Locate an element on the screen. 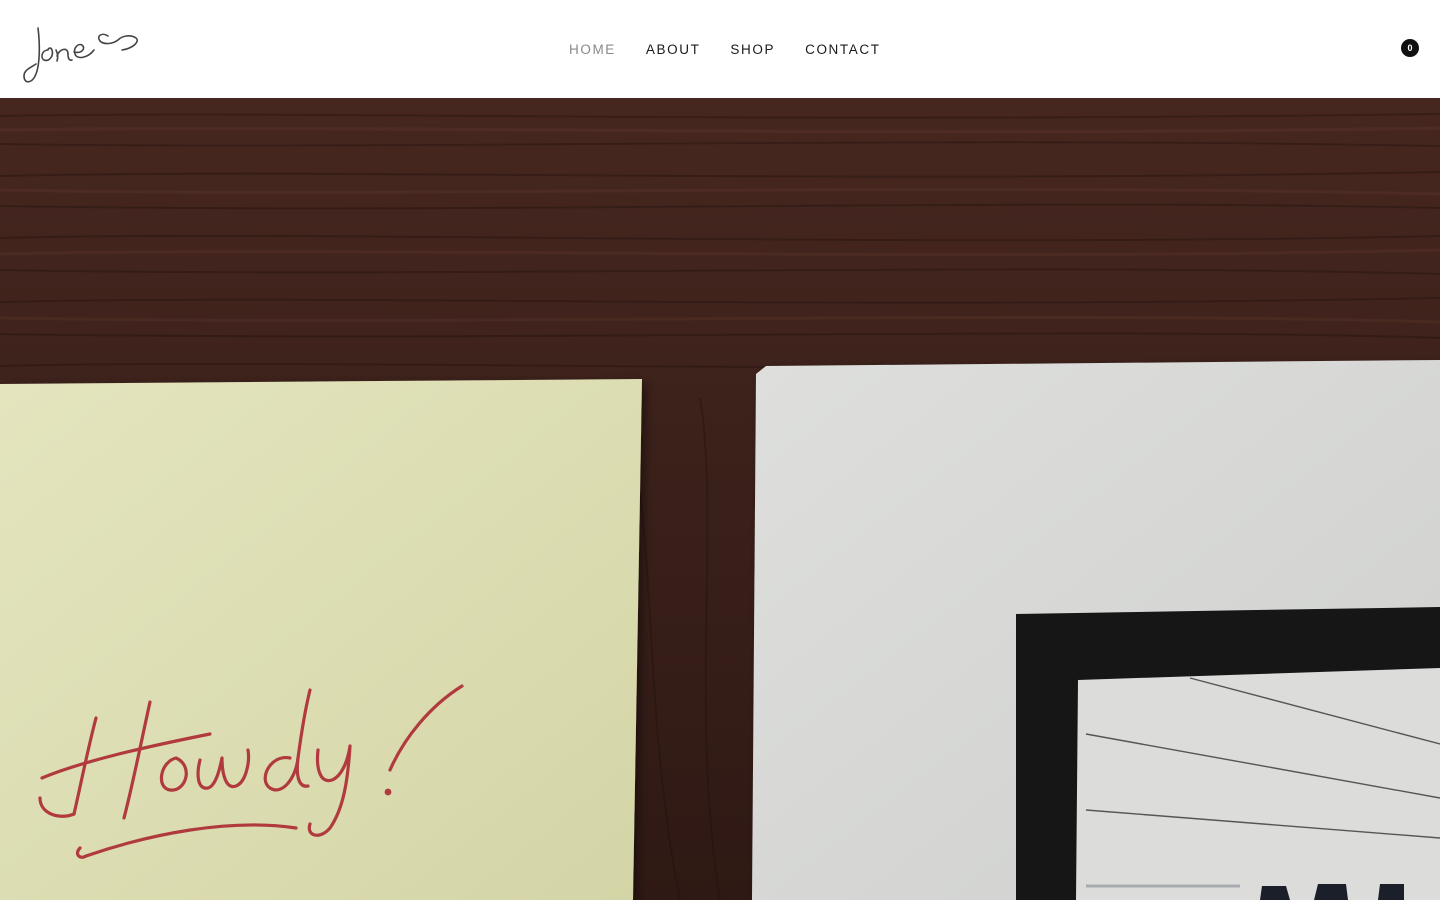  jones-script-logo-icon is located at coordinates (80, 55).